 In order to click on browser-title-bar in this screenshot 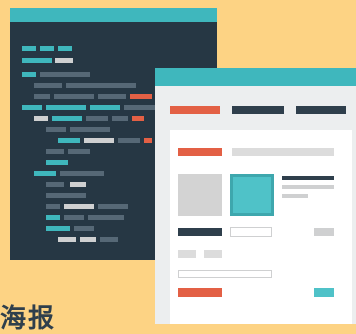, I will do `click(255, 77)`.